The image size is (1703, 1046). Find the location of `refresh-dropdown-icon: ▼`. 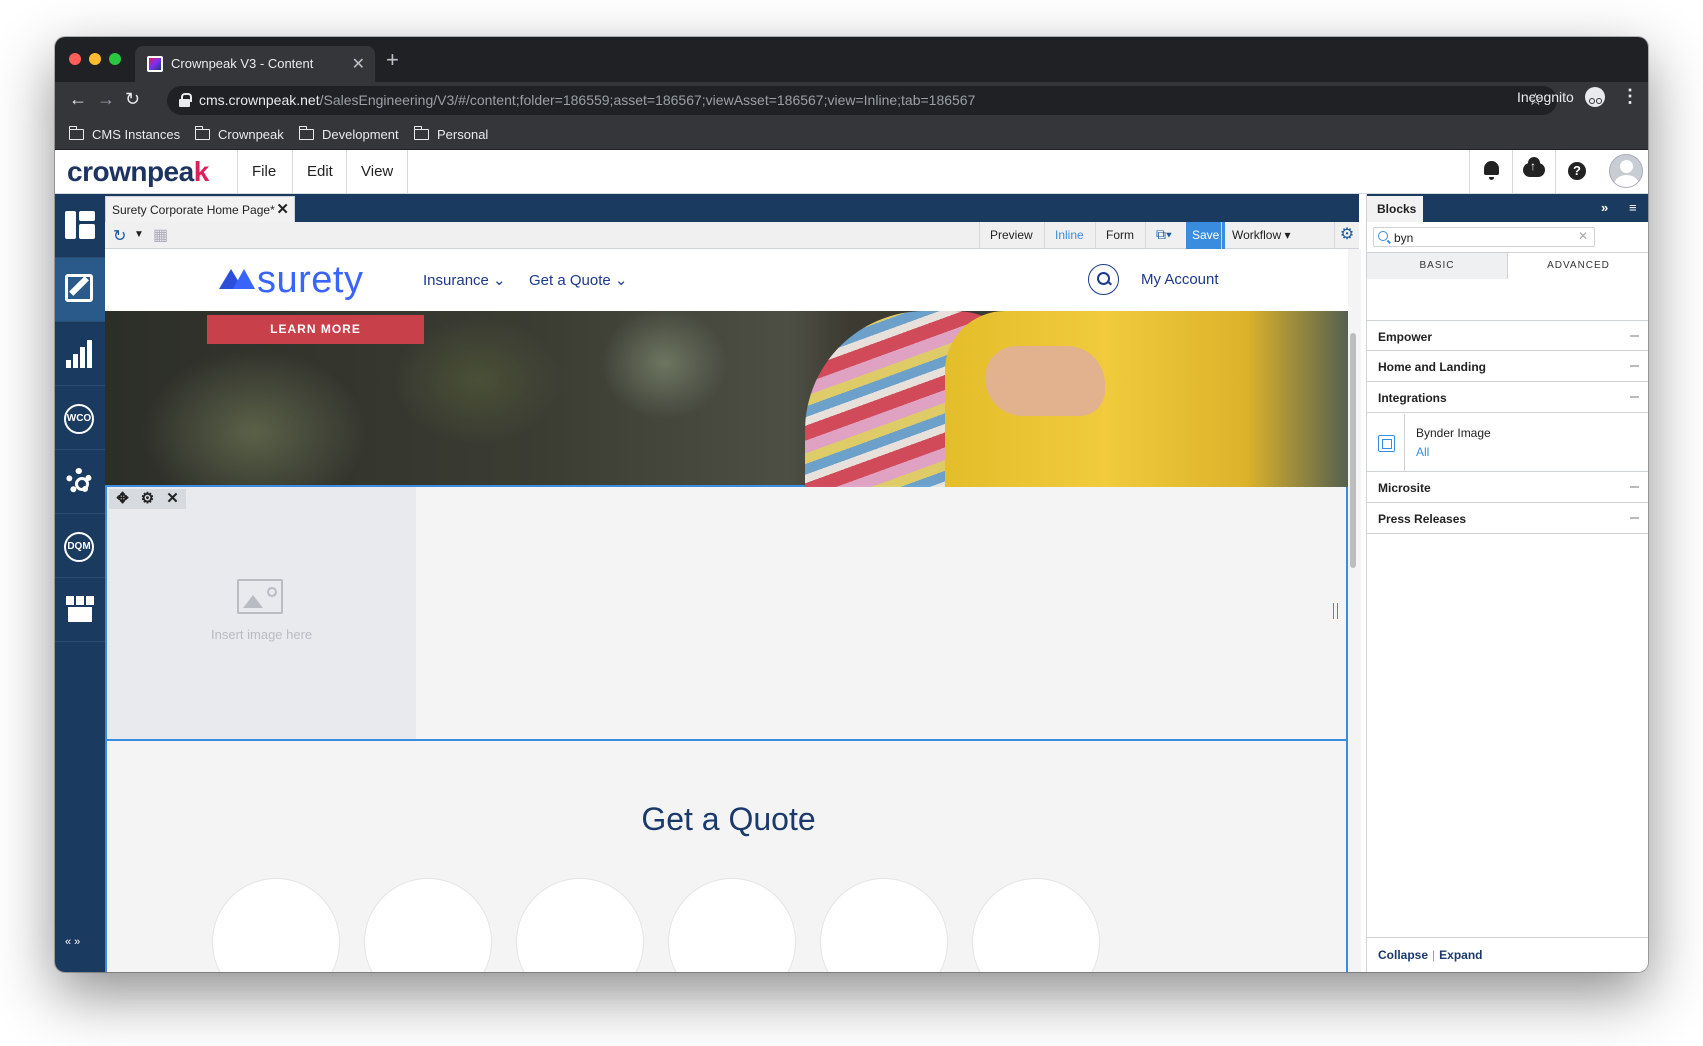

refresh-dropdown-icon: ▼ is located at coordinates (139, 234).